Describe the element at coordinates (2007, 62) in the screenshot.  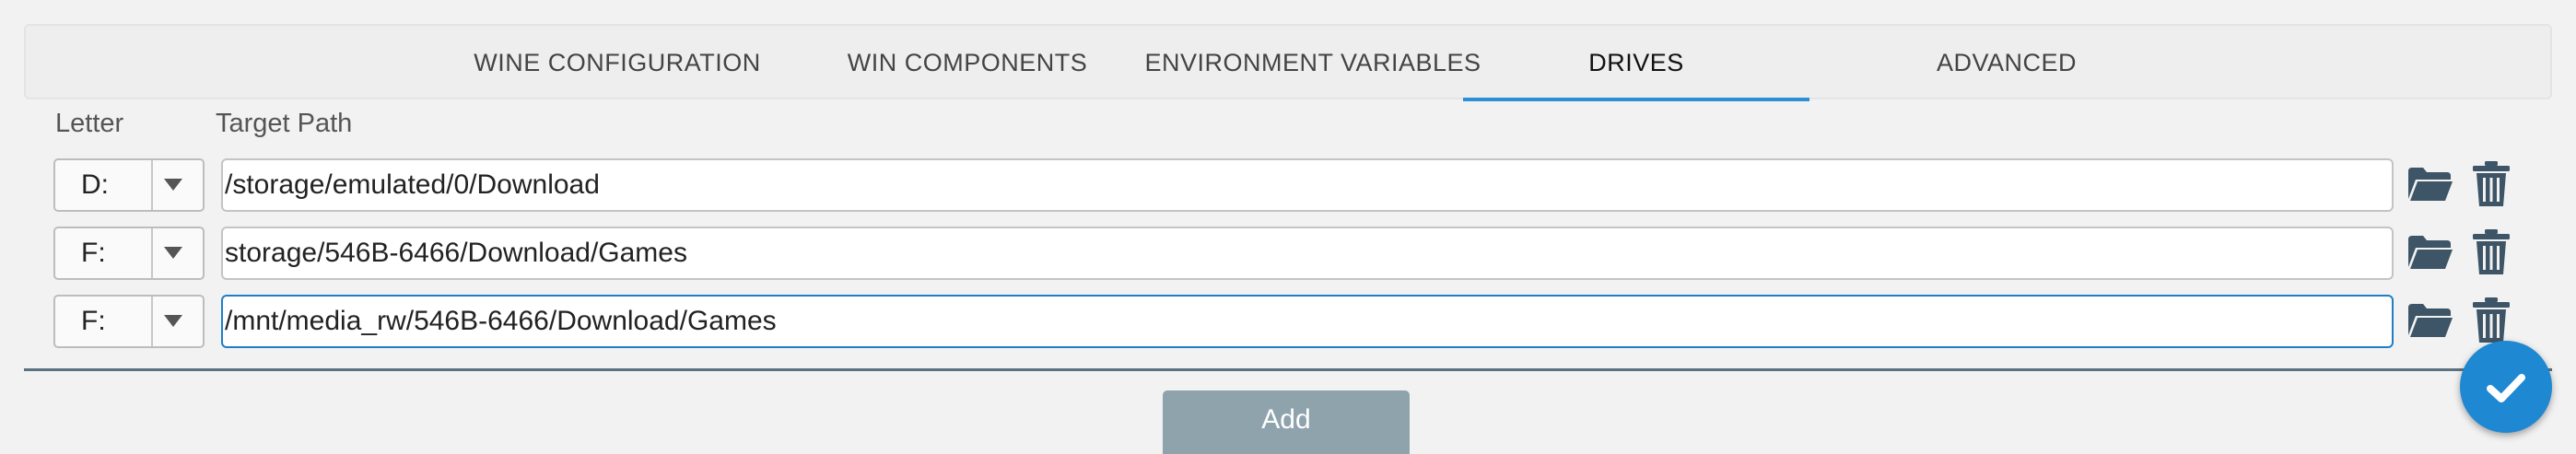
I see `tab-advanced: ADVANCED` at that location.